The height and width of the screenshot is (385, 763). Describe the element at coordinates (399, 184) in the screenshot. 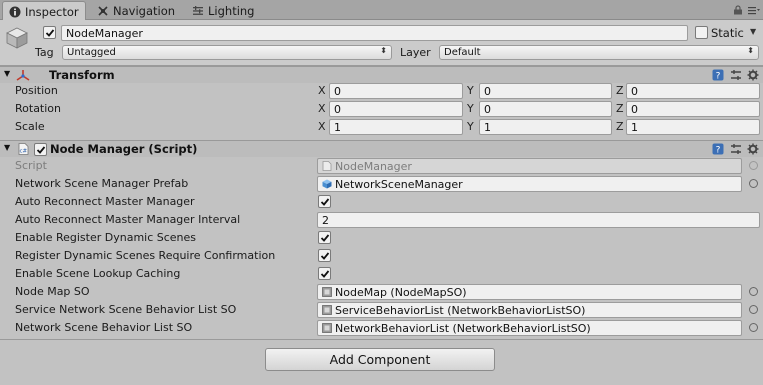

I see `prefab-value: NetworkSceneManager` at that location.